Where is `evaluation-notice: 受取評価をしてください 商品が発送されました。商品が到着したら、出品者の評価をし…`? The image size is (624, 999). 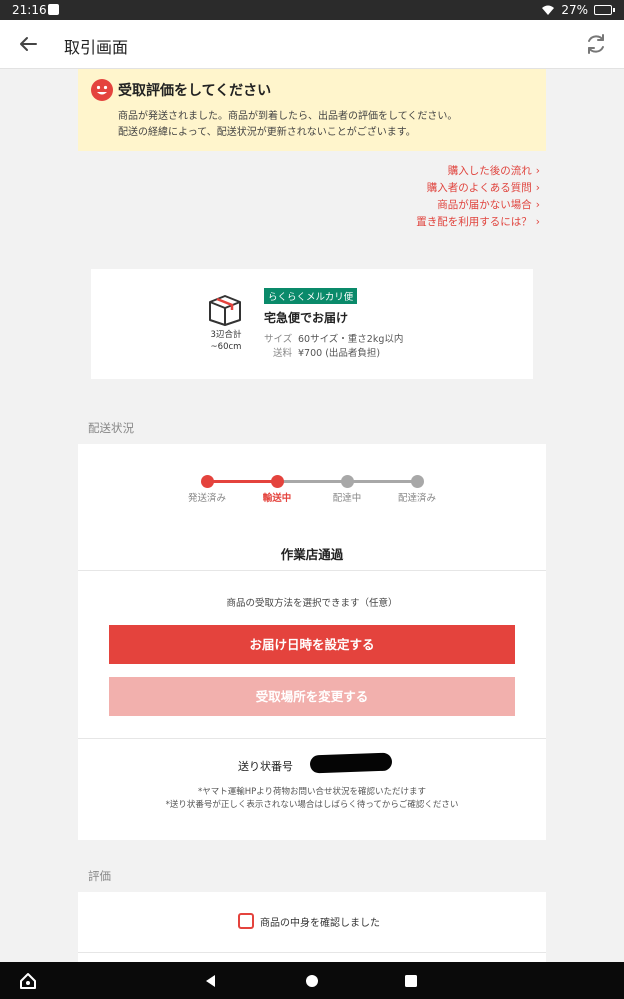 evaluation-notice: 受取評価をしてください 商品が発送されました。商品が到着したら、出品者の評価をし… is located at coordinates (312, 110).